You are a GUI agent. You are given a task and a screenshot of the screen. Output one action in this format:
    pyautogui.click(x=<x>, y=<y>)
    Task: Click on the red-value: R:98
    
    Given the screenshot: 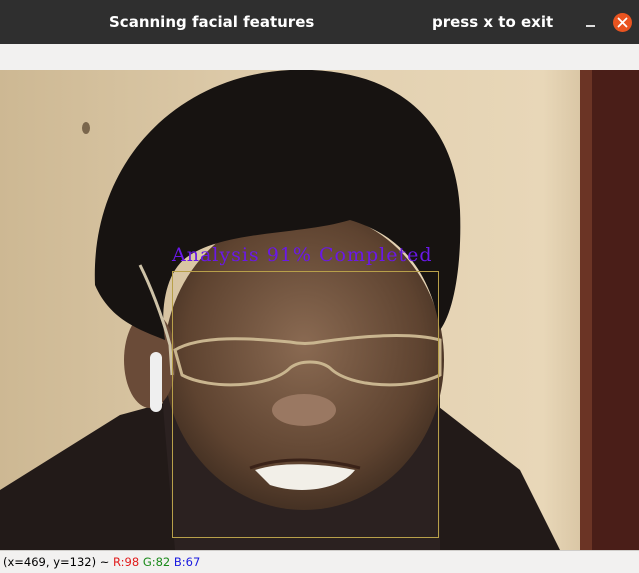 What is the action you would take?
    pyautogui.click(x=126, y=562)
    